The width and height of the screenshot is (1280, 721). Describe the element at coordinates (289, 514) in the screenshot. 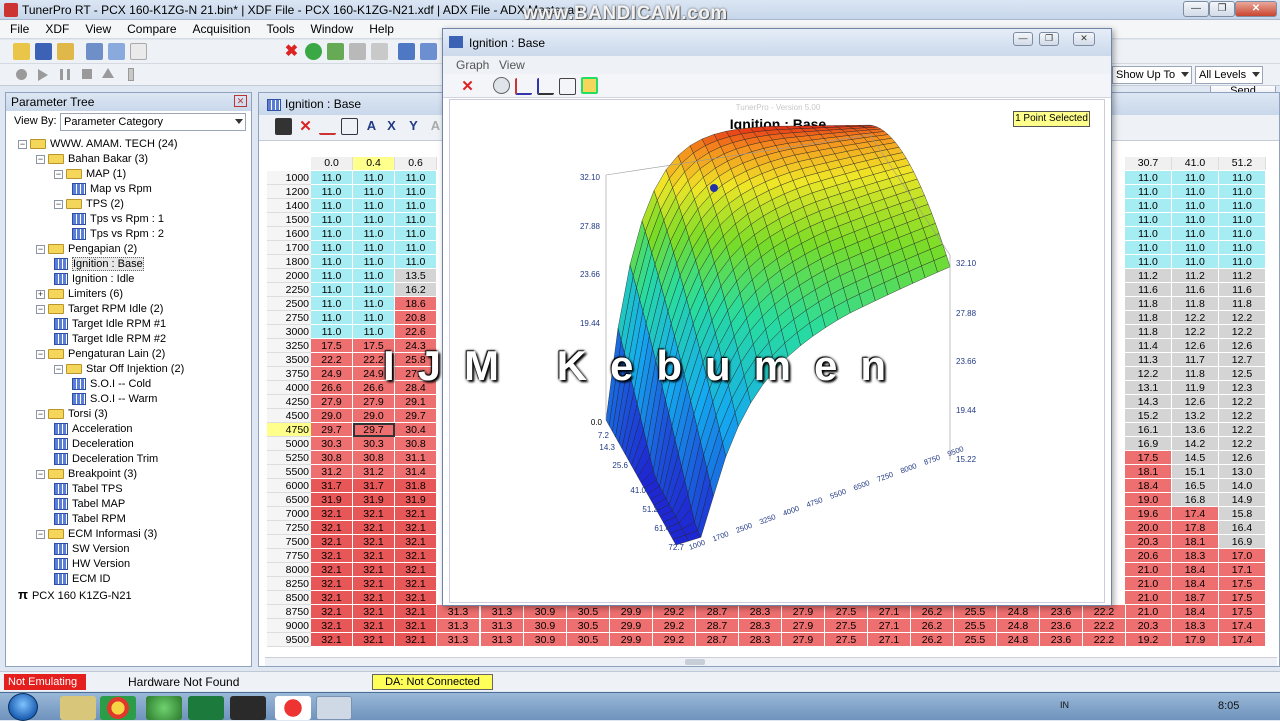

I see `row-header: 7000` at that location.